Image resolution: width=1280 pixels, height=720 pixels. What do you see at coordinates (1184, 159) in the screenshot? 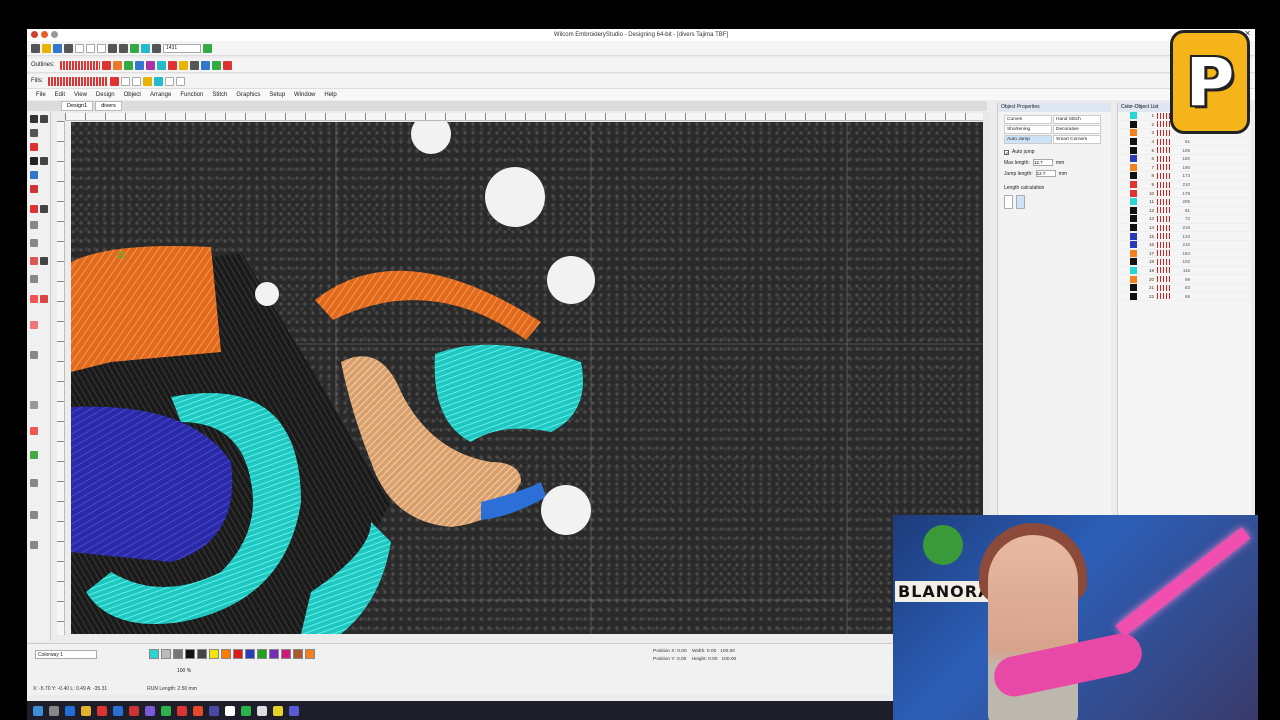
I see `list-item: 6 180` at bounding box center [1184, 159].